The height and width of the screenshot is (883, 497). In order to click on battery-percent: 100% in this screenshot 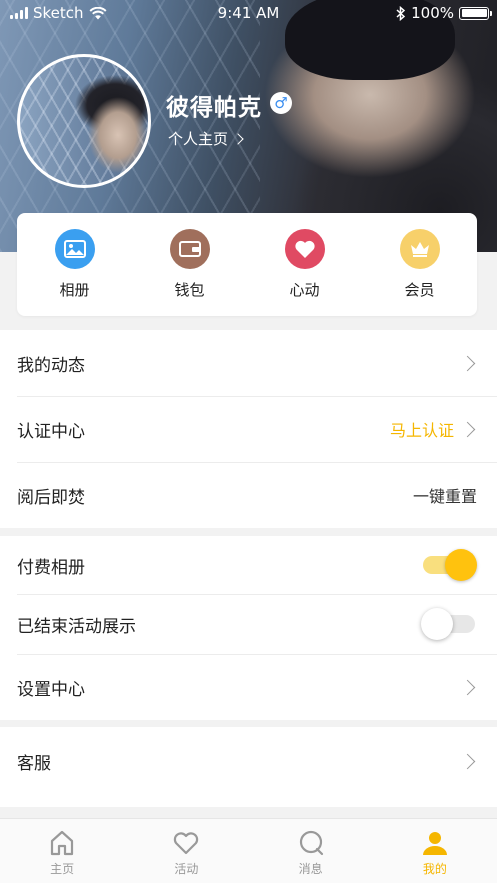, I will do `click(432, 13)`.